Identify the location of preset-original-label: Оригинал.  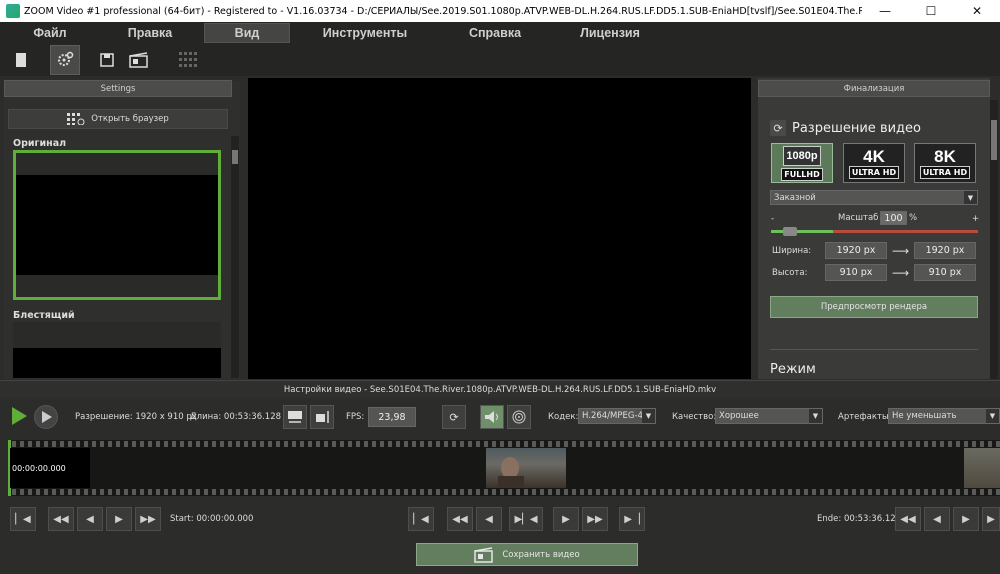
(40, 143).